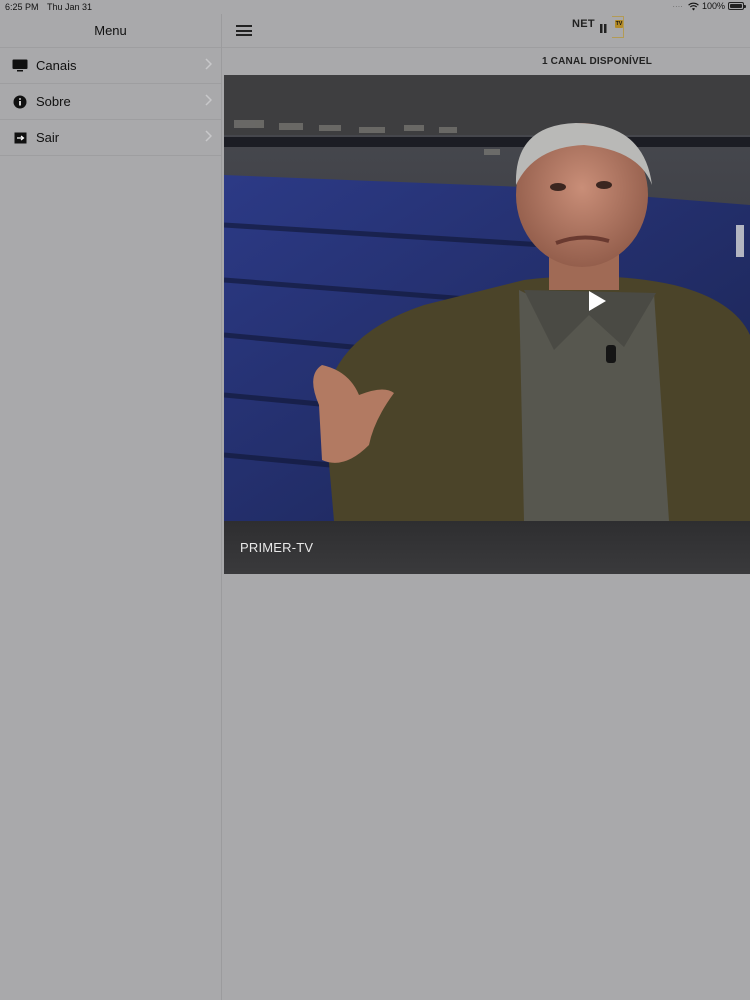 Image resolution: width=750 pixels, height=1000 pixels. Describe the element at coordinates (619, 24) in the screenshot. I see `logo-badge: TV` at that location.